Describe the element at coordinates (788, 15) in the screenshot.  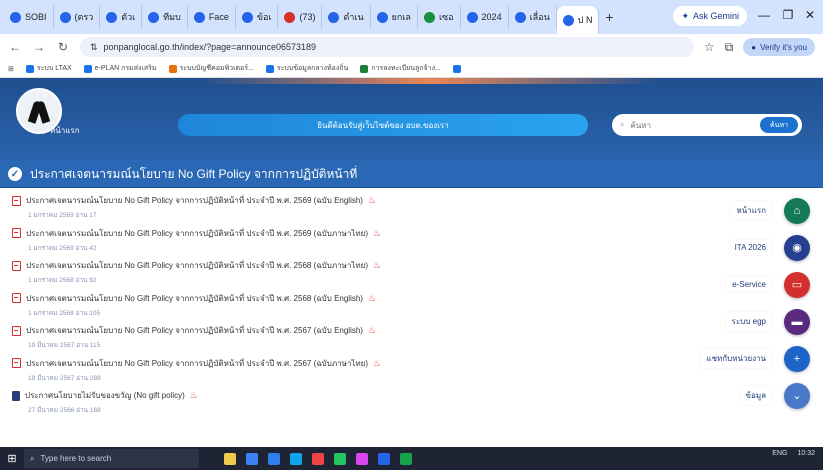
I see `maximize-icon: ❐` at that location.